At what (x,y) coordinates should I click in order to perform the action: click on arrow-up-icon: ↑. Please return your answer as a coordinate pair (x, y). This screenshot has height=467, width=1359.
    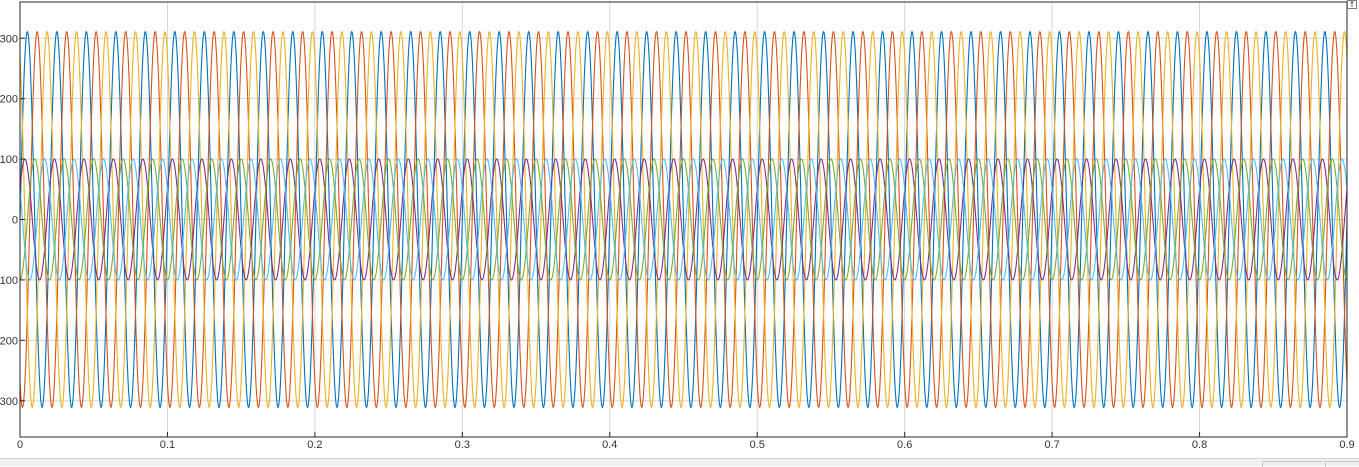
    Looking at the image, I should click on (1352, 4).